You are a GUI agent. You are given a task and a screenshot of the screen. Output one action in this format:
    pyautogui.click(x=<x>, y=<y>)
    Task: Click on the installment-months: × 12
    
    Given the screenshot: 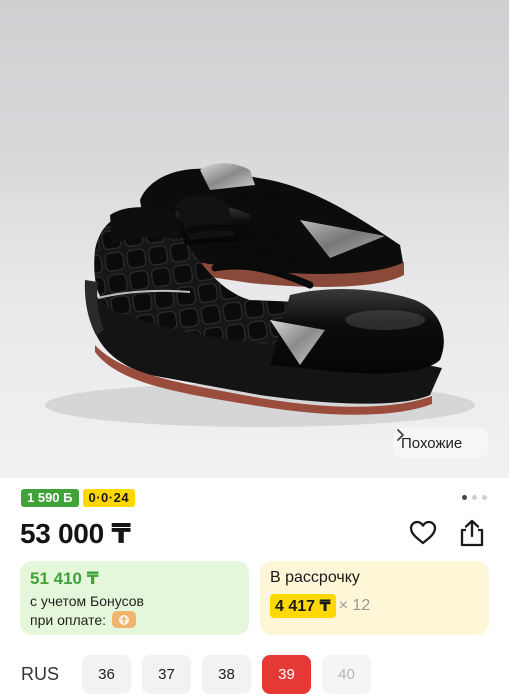 What is the action you would take?
    pyautogui.click(x=354, y=605)
    